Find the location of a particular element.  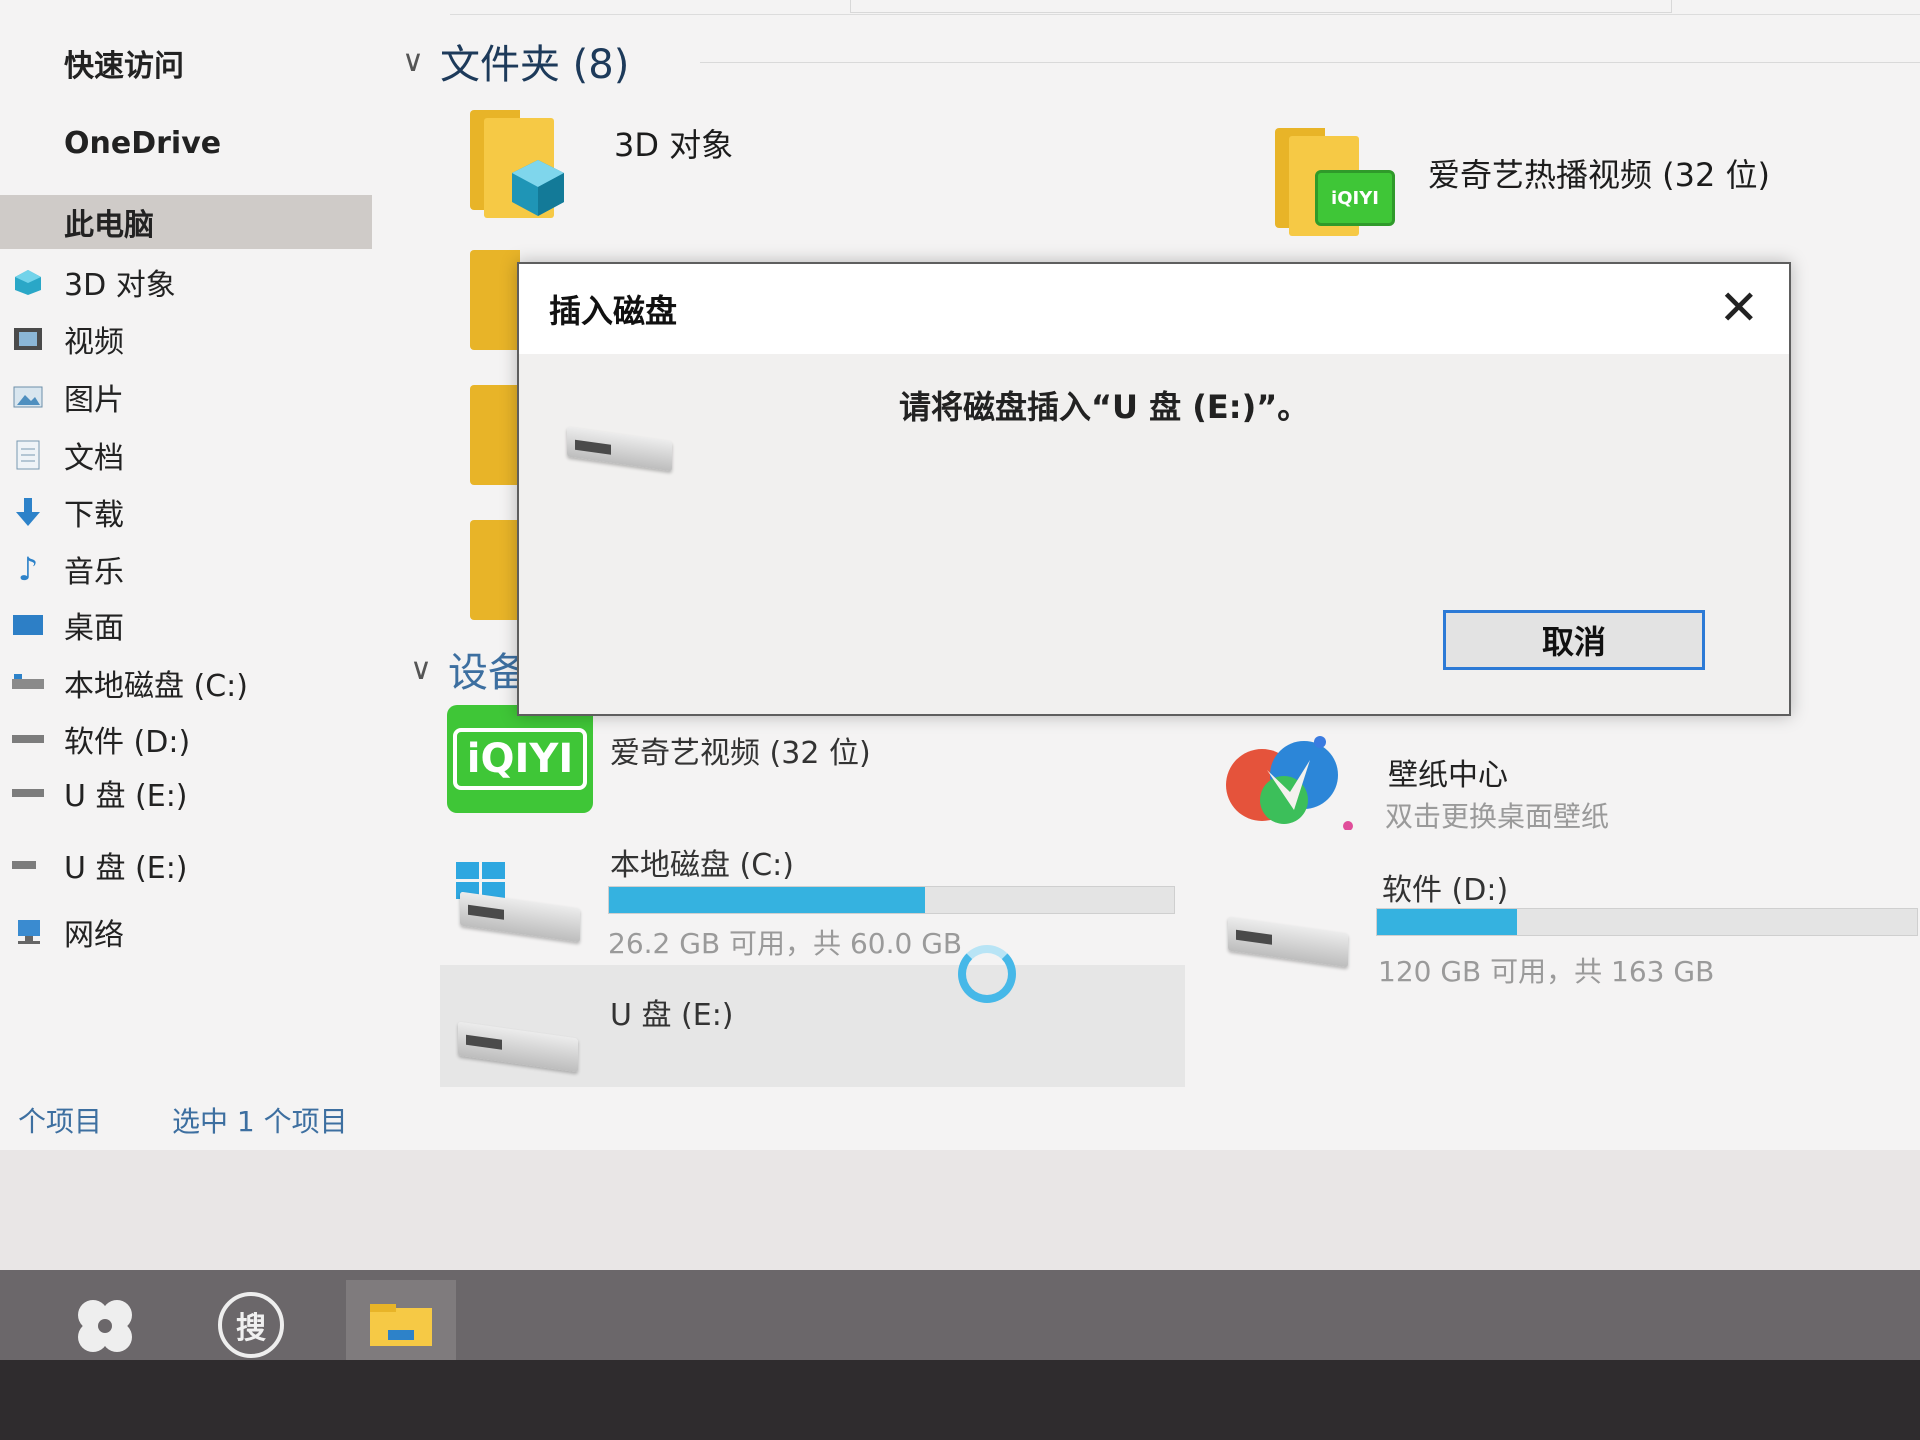

drive-e-label: U 盘 (E:) is located at coordinates (672, 1015).